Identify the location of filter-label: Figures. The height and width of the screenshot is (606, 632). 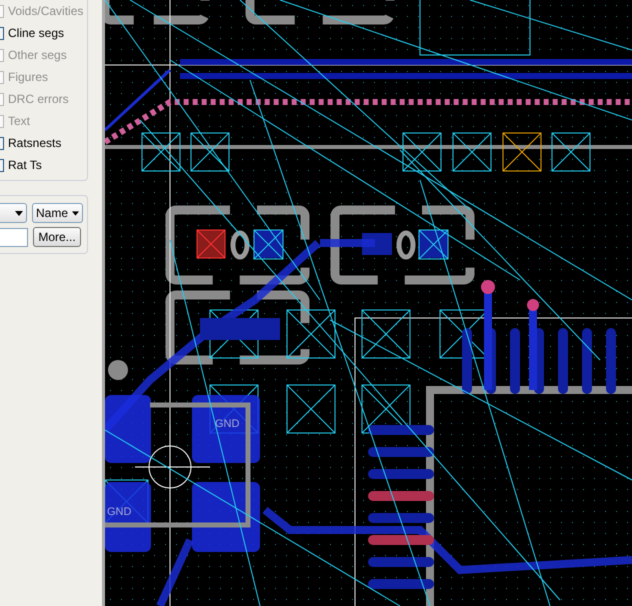
(28, 77).